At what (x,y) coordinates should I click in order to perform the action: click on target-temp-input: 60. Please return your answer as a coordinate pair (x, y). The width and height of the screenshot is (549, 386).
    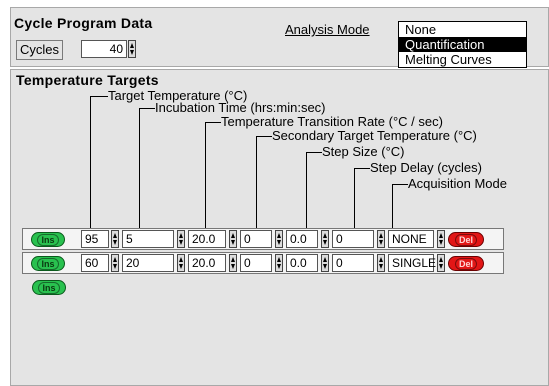
    Looking at the image, I should click on (95, 263).